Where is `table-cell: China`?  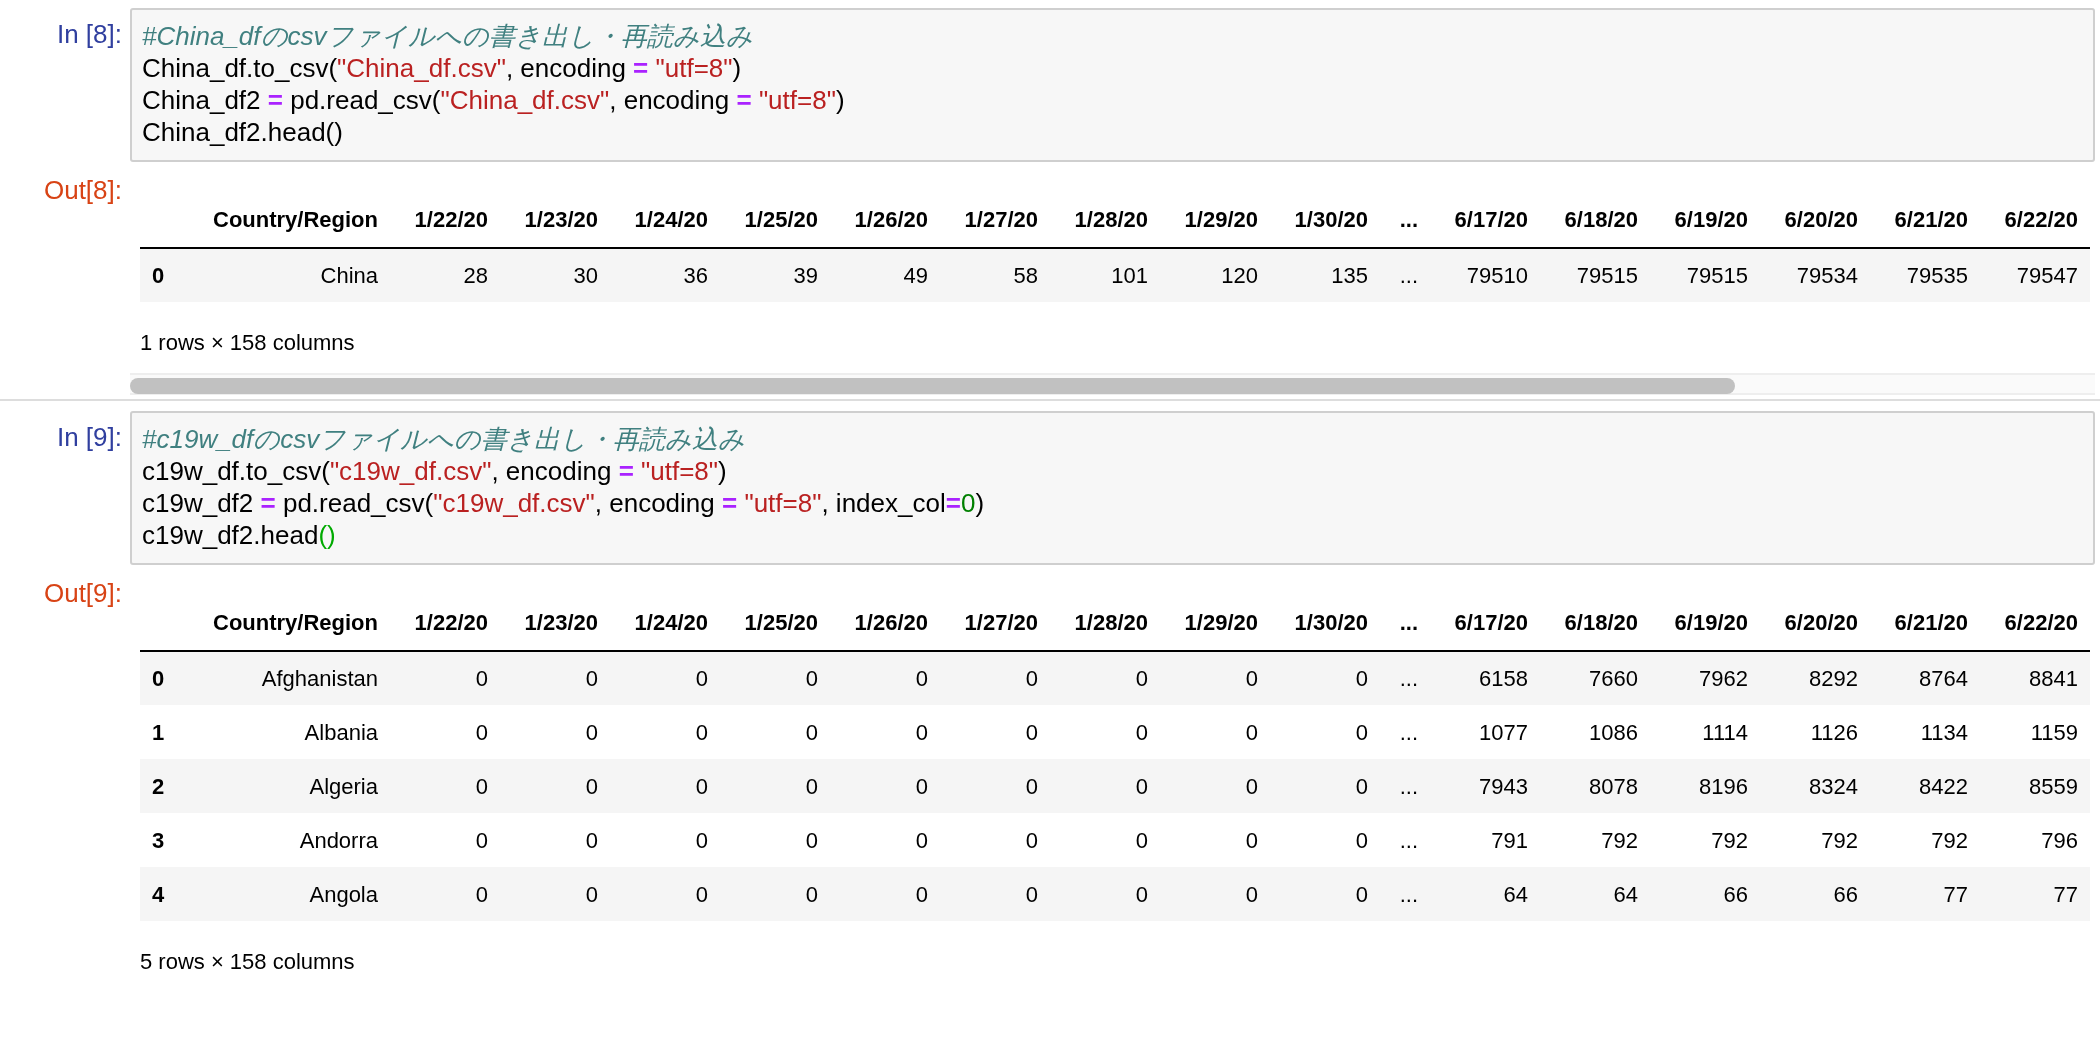 table-cell: China is located at coordinates (295, 275).